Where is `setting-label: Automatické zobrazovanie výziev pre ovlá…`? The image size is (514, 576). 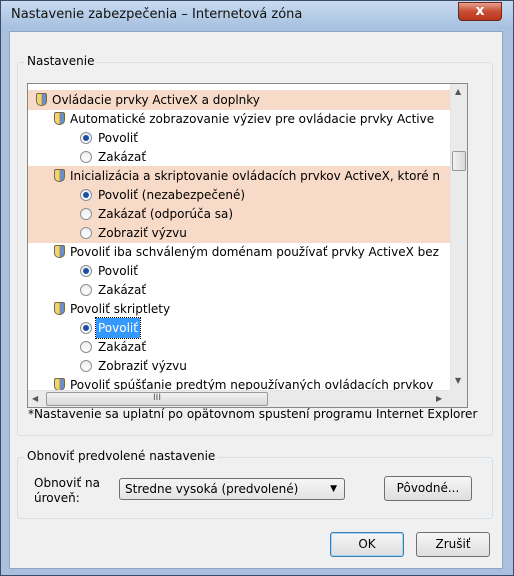
setting-label: Automatické zobrazovanie výziev pre ovlá… is located at coordinates (252, 119).